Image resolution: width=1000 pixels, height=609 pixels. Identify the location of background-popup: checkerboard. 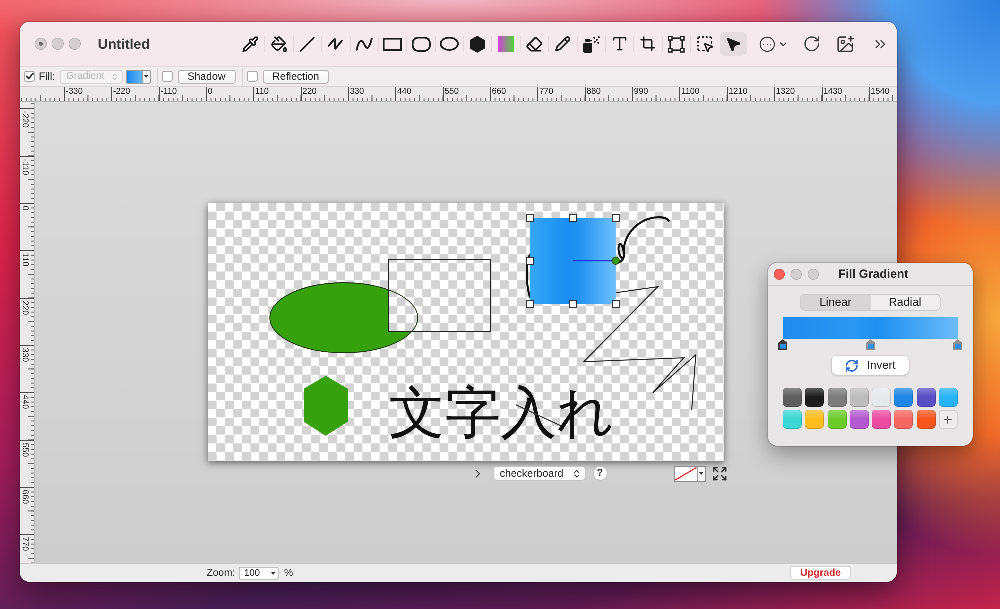
(539, 473).